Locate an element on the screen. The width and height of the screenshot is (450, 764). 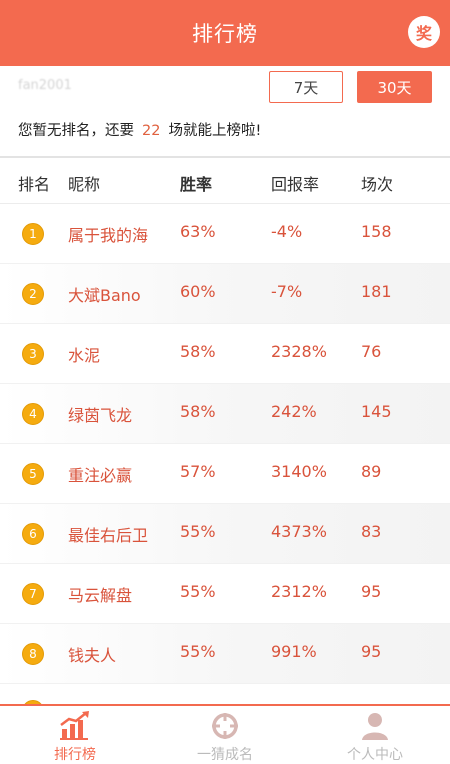
rank-medal-icon: 4 is located at coordinates (33, 414).